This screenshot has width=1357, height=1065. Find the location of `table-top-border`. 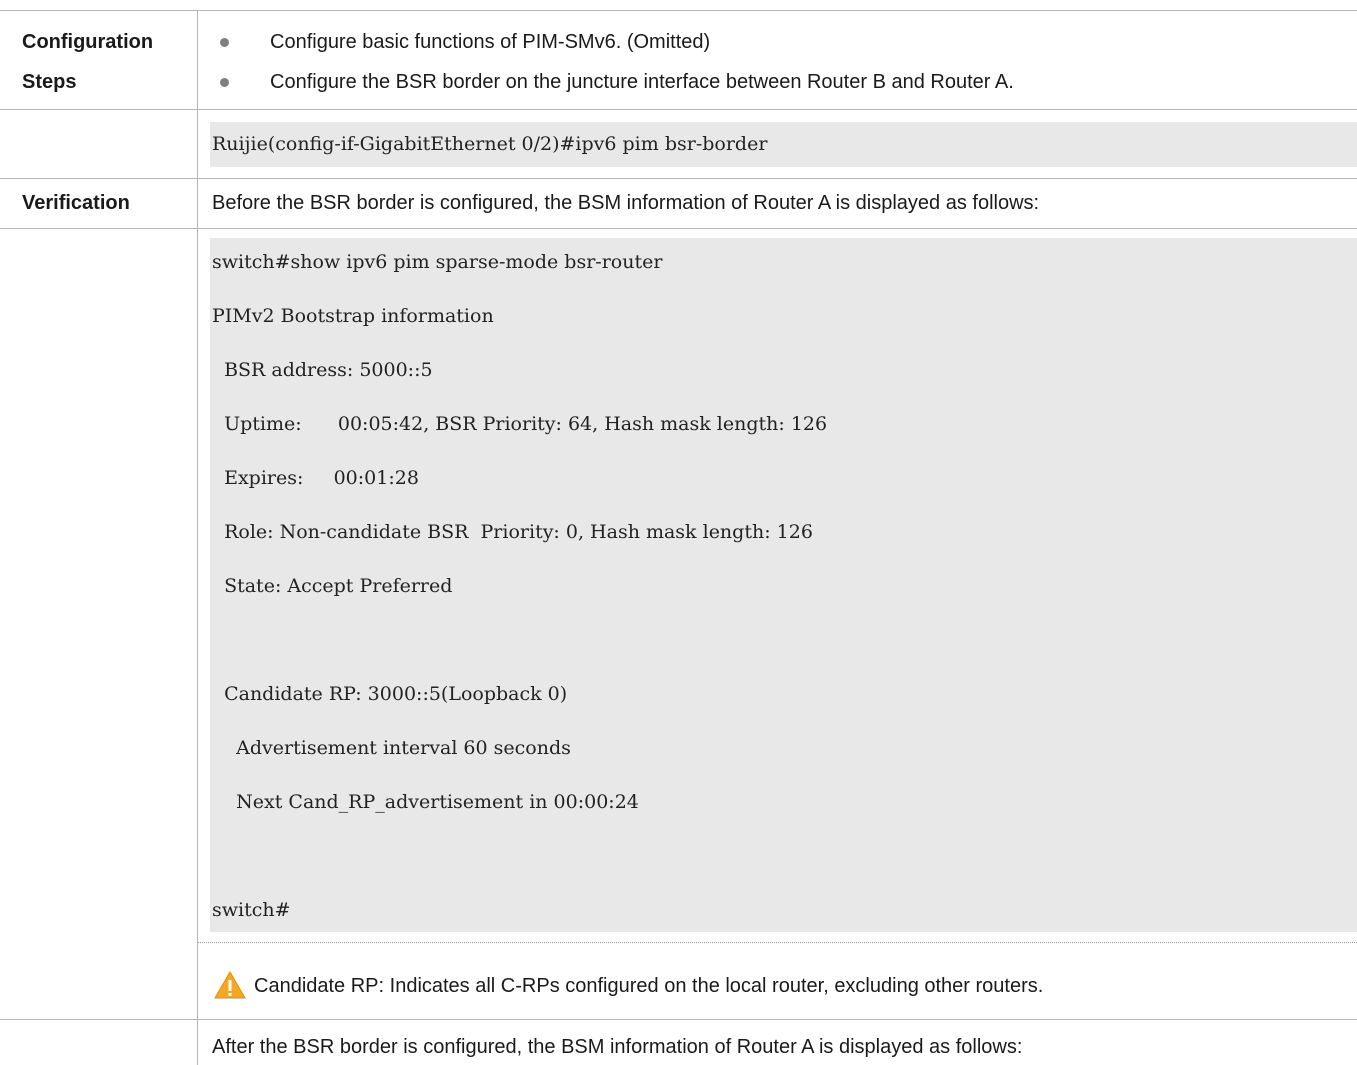

table-top-border is located at coordinates (678, 10).